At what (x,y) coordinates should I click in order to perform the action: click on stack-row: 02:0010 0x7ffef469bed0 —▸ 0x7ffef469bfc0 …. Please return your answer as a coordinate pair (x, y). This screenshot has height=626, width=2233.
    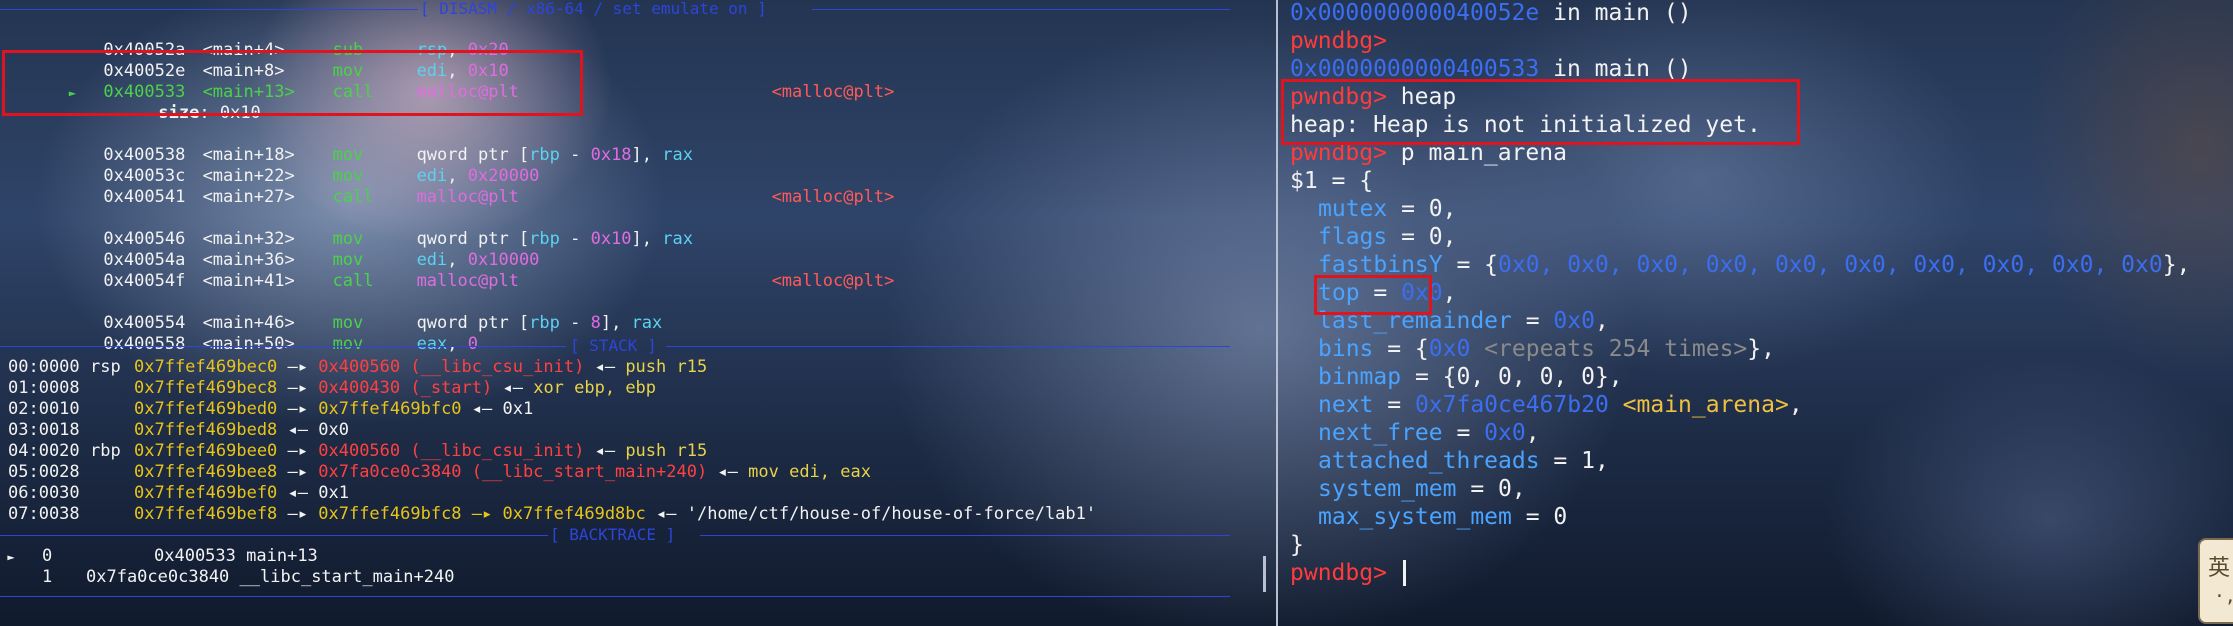
    Looking at the image, I should click on (271, 409).